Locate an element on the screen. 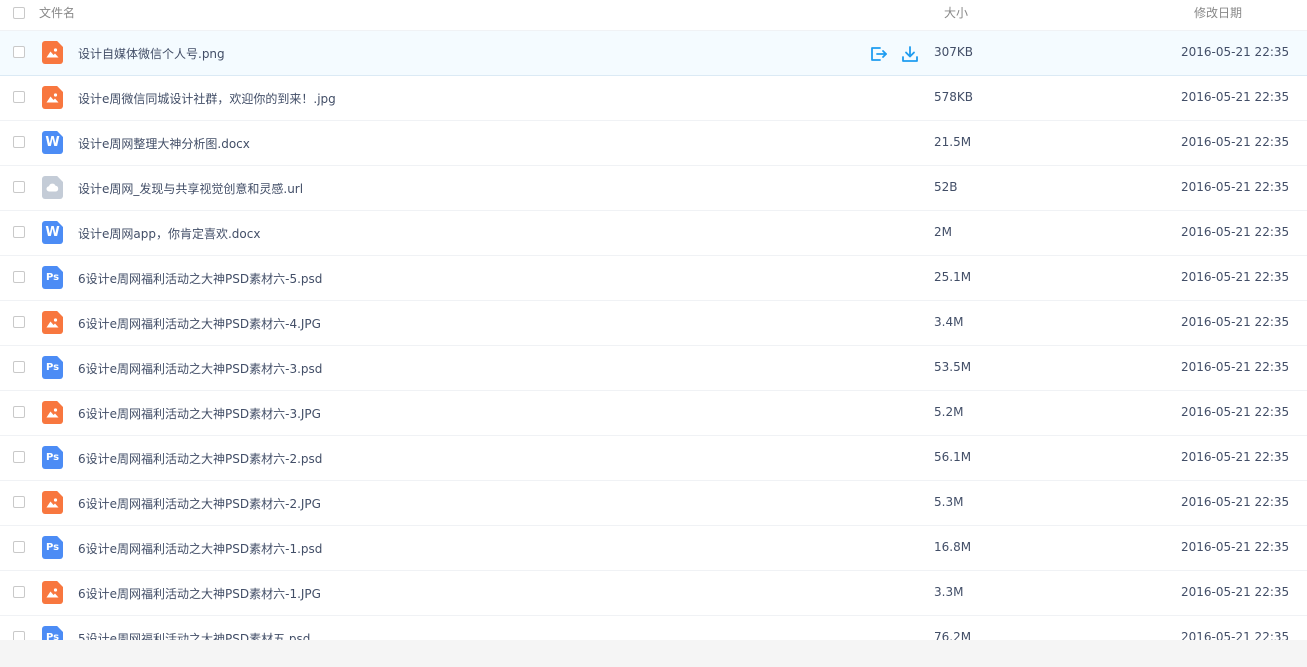 The image size is (1307, 667). file-name-link: 设计e周网整理大神分析图.docx is located at coordinates (164, 143).